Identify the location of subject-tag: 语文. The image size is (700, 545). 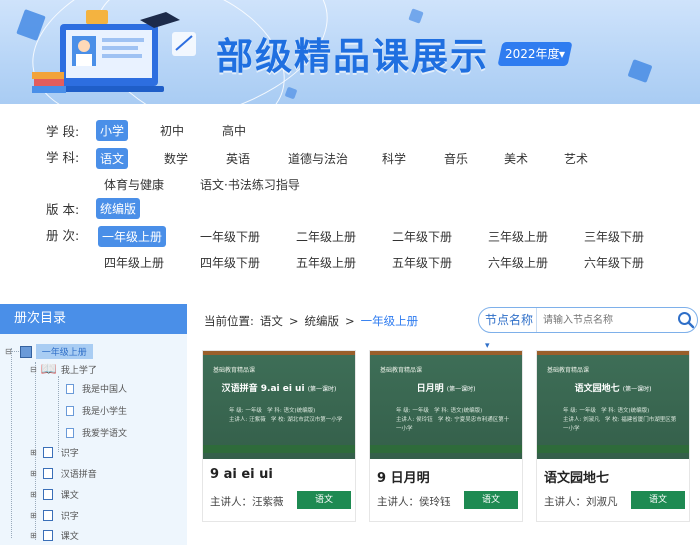
(491, 500).